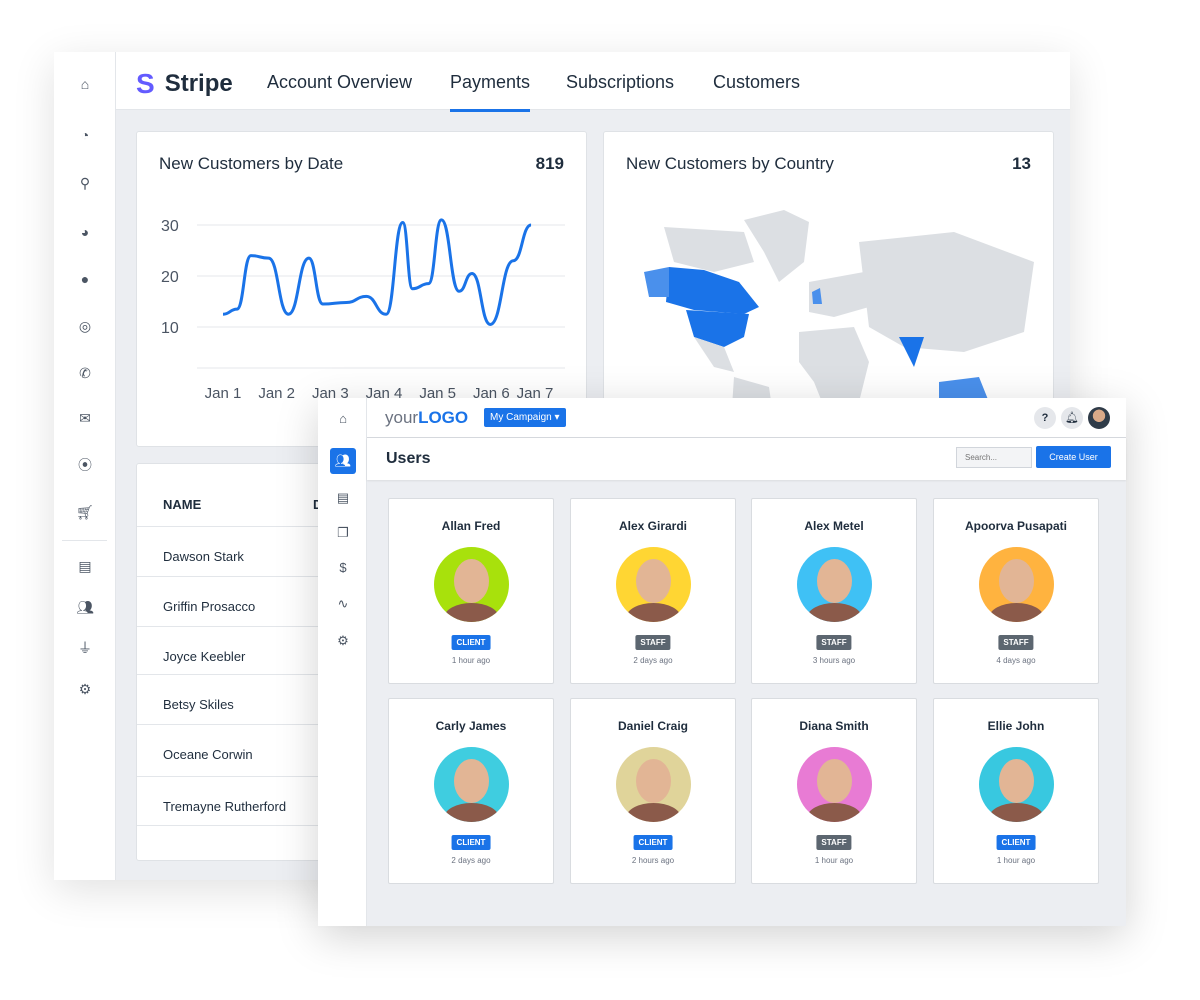  Describe the element at coordinates (521, 417) in the screenshot. I see `campaign-label: My Campaign` at that location.